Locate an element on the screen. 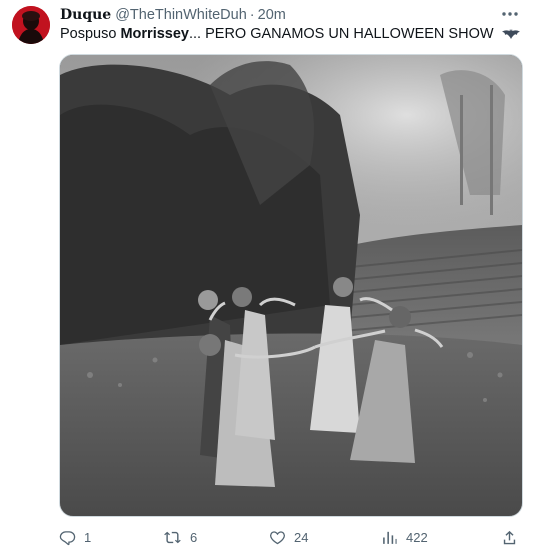  more-icon is located at coordinates (510, 14).